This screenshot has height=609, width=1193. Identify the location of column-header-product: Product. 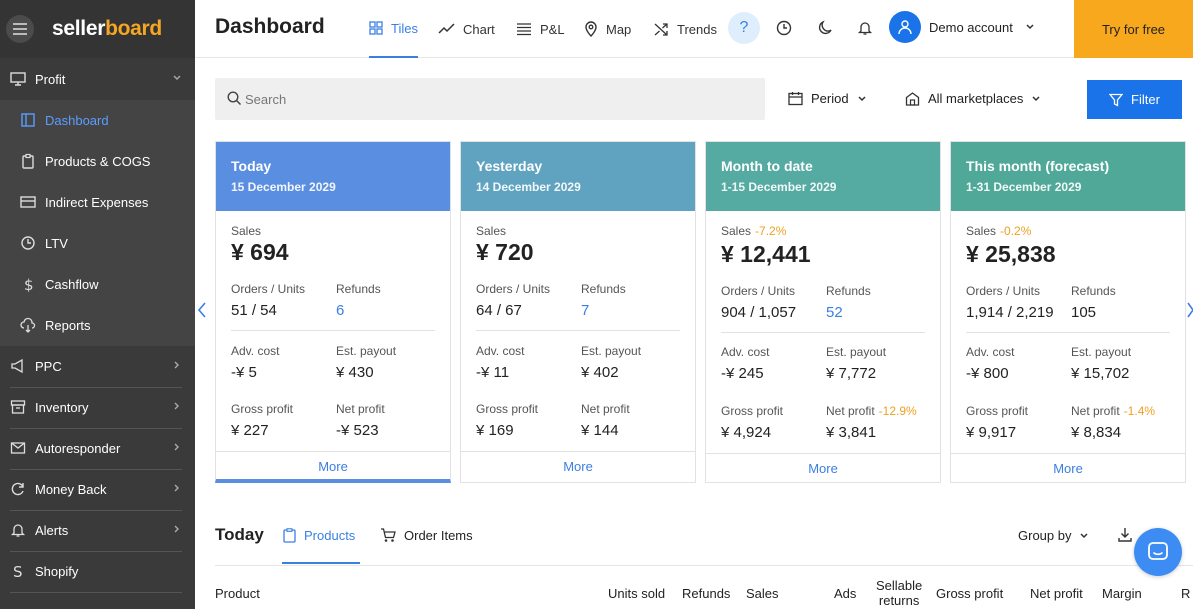
(237, 593).